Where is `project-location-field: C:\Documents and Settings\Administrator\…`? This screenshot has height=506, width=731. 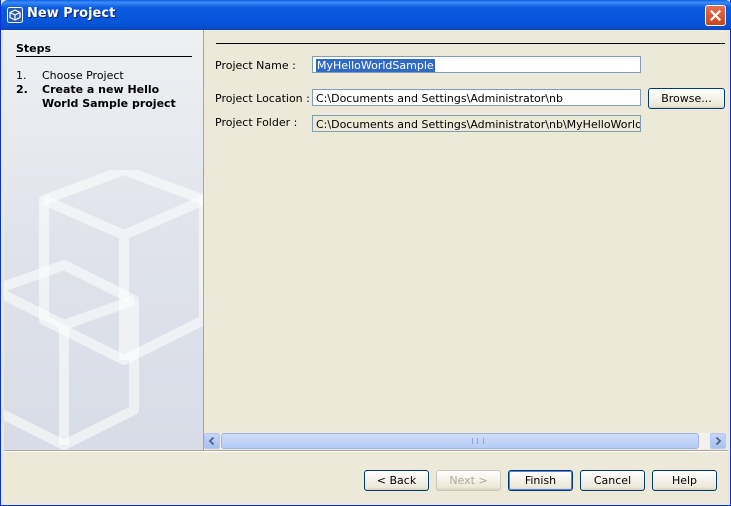
project-location-field: C:\Documents and Settings\Administrator\… is located at coordinates (476, 97).